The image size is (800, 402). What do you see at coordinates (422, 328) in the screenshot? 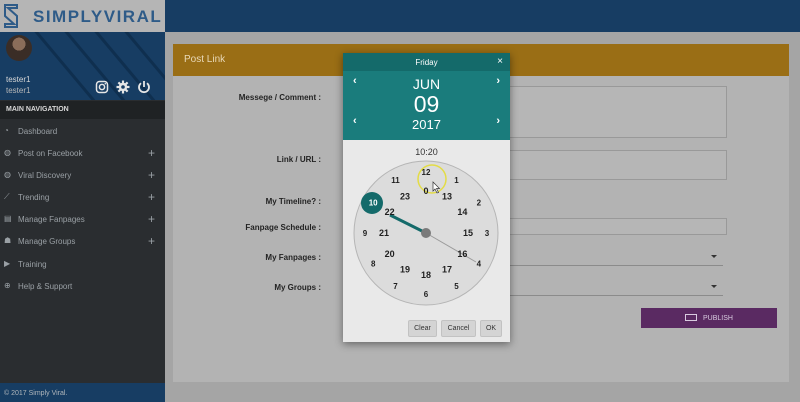
I see `clear-button: Clear` at bounding box center [422, 328].